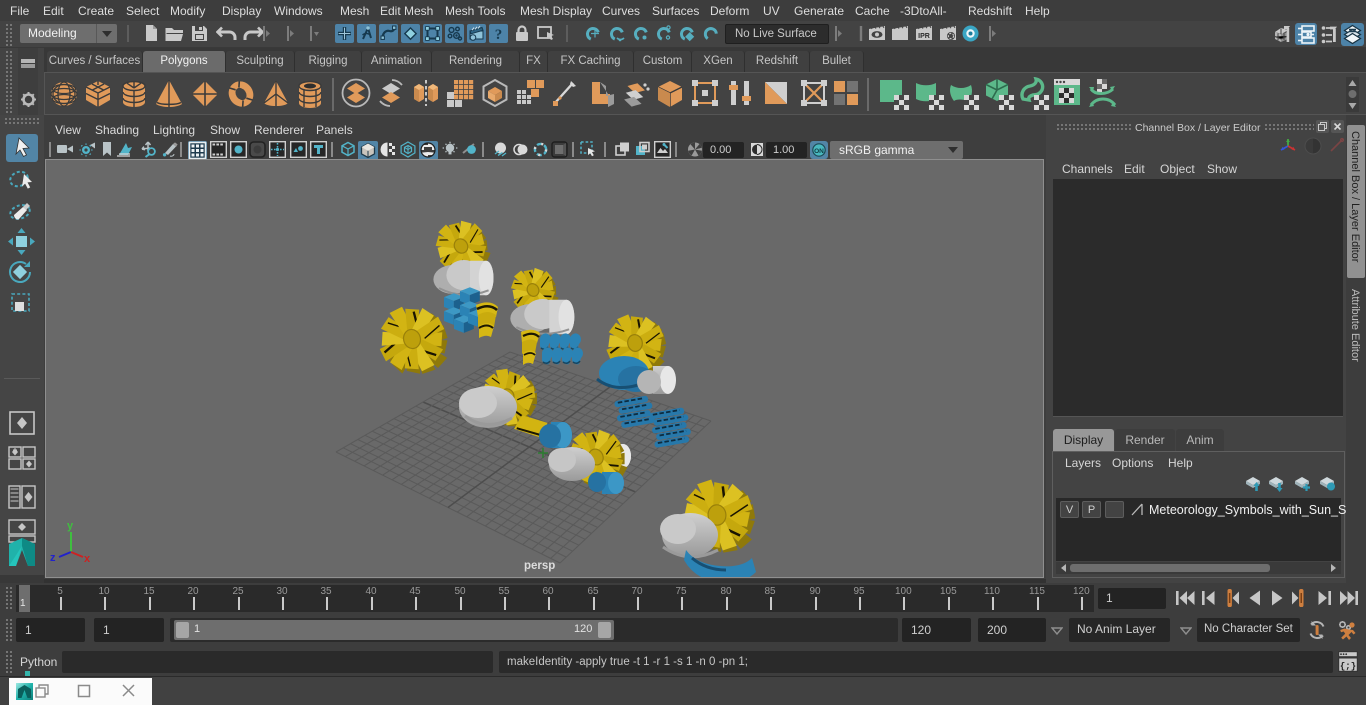 The height and width of the screenshot is (705, 1366). I want to click on svg-text: x, so click(87, 559).